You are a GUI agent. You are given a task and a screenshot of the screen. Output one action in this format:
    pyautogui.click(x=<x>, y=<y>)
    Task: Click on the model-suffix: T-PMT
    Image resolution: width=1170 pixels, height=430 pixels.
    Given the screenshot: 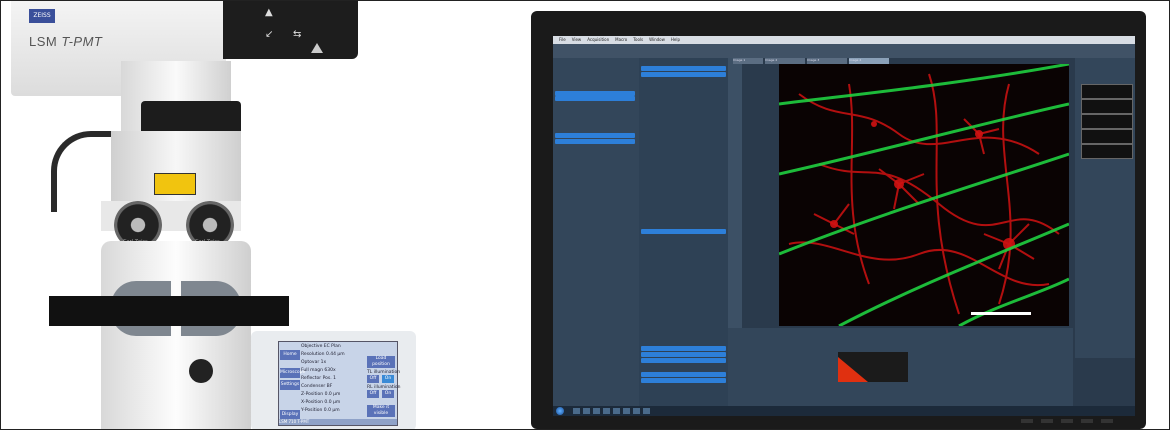 What is the action you would take?
    pyautogui.click(x=82, y=41)
    